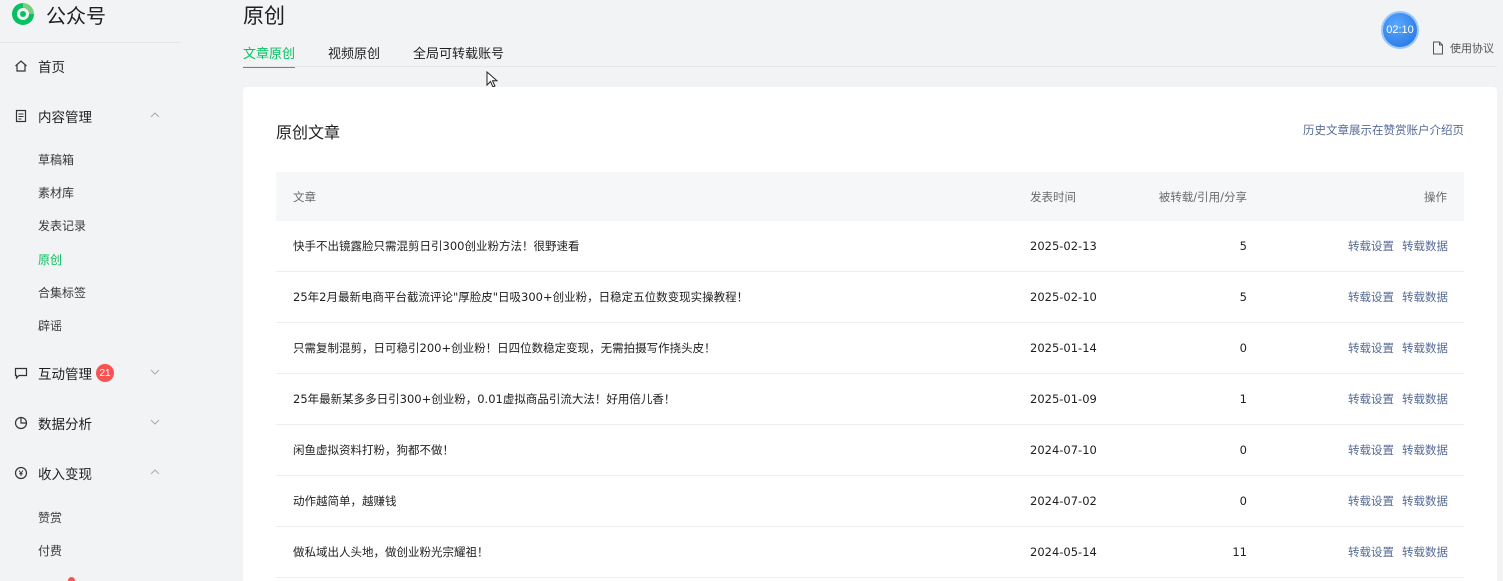 The width and height of the screenshot is (1503, 581). What do you see at coordinates (62, 225) in the screenshot?
I see `sidebar-item-publish-records: 发表记录` at bounding box center [62, 225].